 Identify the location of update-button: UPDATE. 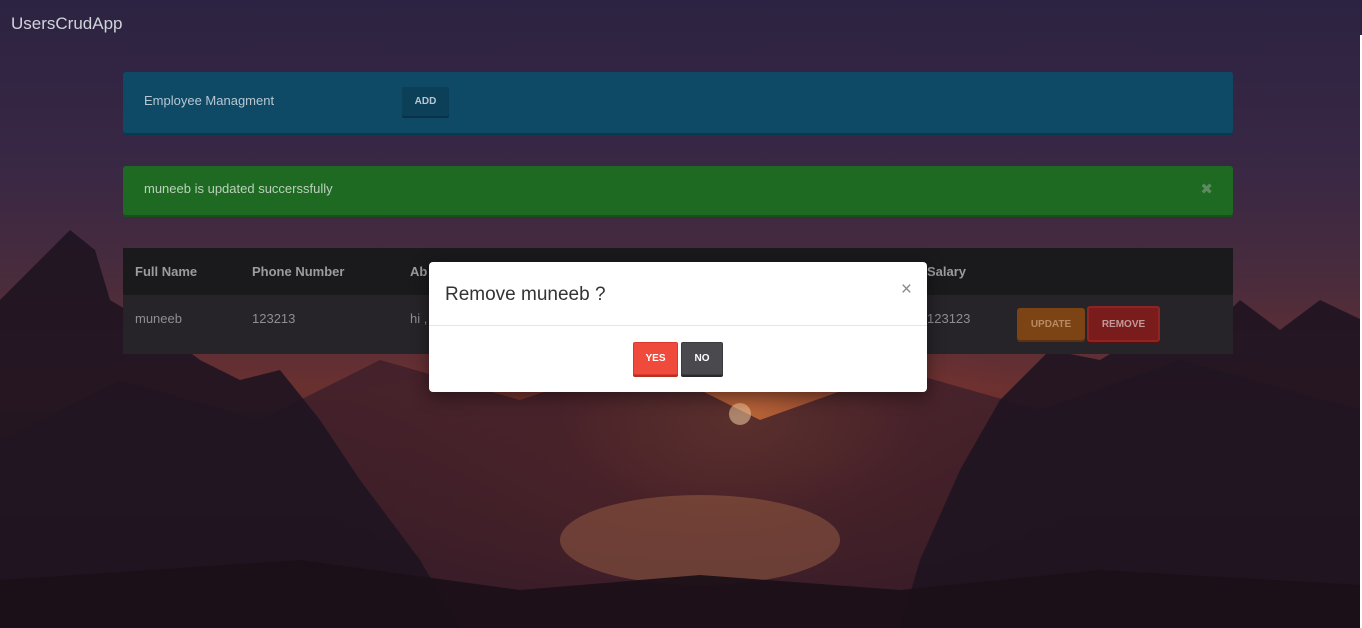
(1051, 324).